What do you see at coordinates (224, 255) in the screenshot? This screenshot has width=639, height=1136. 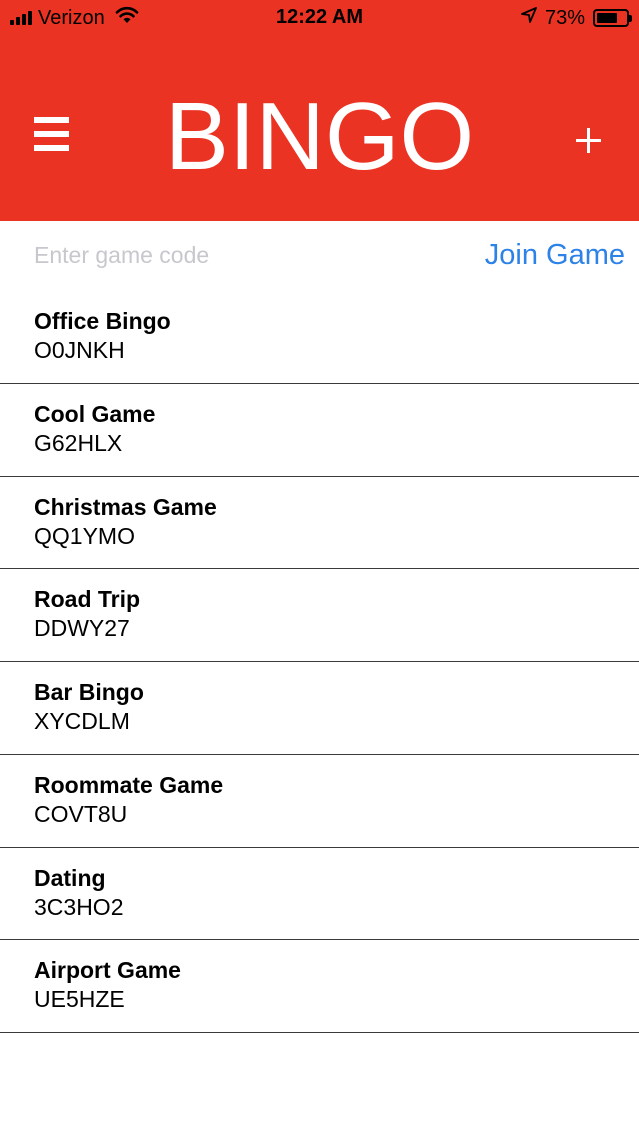 I see `game-code-input` at bounding box center [224, 255].